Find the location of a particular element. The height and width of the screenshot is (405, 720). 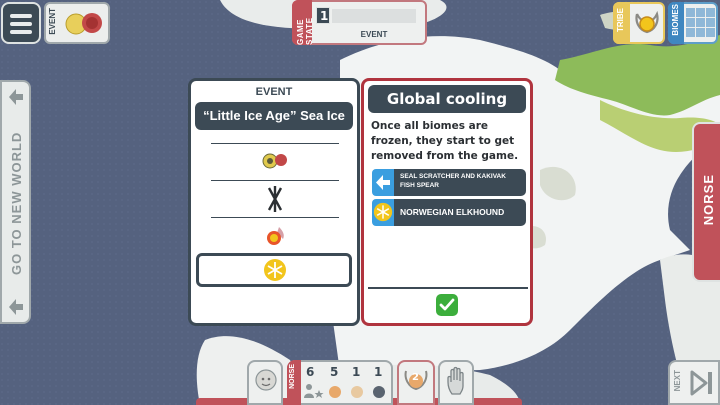

event-option-fire is located at coordinates (274, 236).